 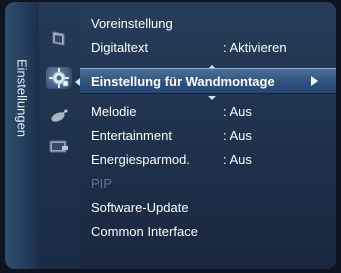 What do you see at coordinates (183, 81) in the screenshot?
I see `menu-item-label: Einstellung für Wandmontage` at bounding box center [183, 81].